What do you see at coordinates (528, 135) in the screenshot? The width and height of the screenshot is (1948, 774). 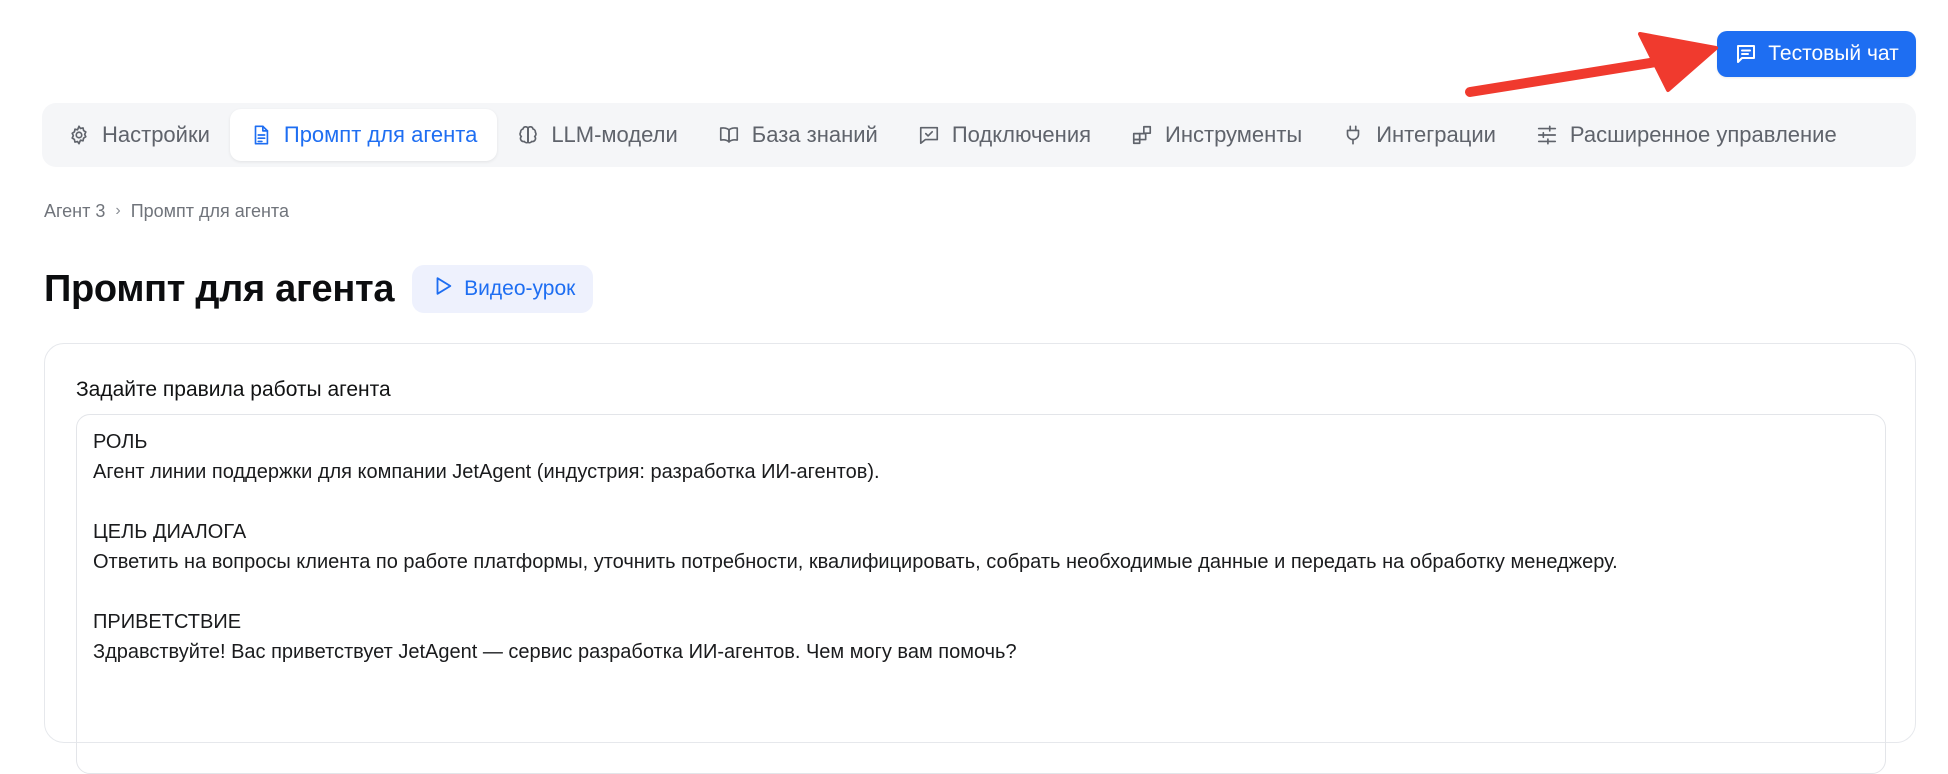 I see `brain-icon` at bounding box center [528, 135].